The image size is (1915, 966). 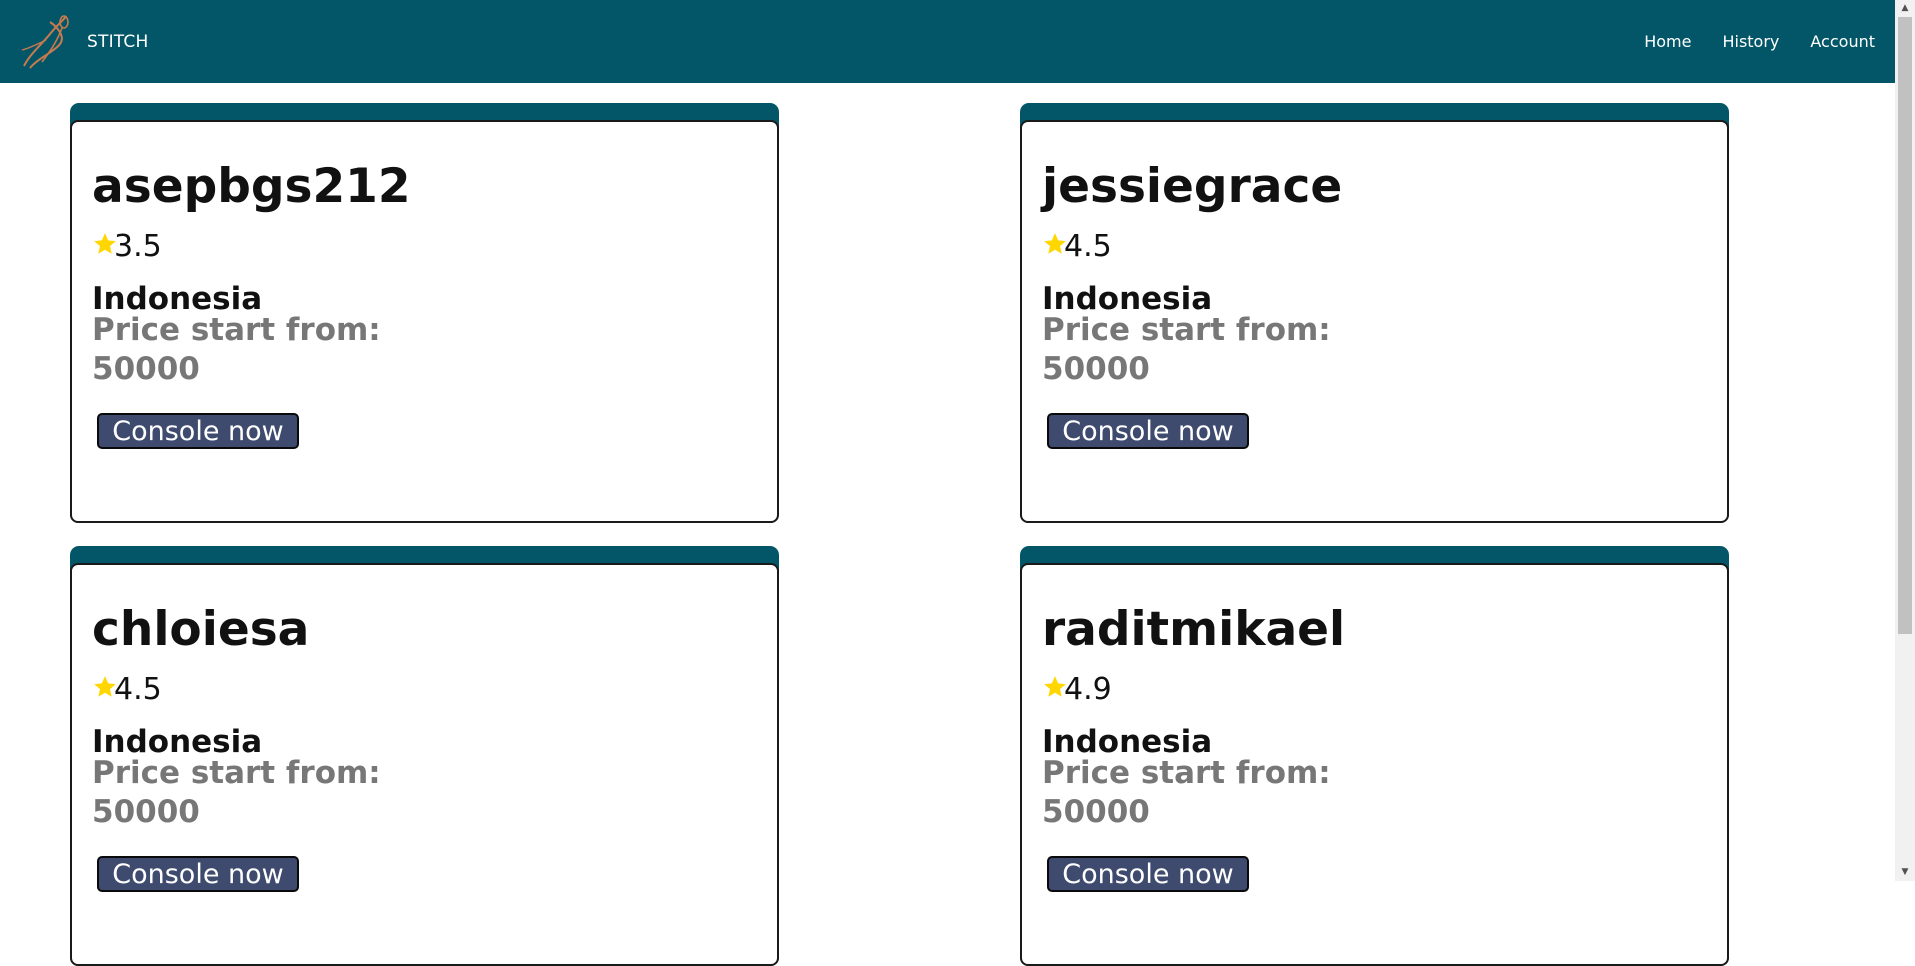 What do you see at coordinates (201, 629) in the screenshot?
I see `consultant-name: chloiesa` at bounding box center [201, 629].